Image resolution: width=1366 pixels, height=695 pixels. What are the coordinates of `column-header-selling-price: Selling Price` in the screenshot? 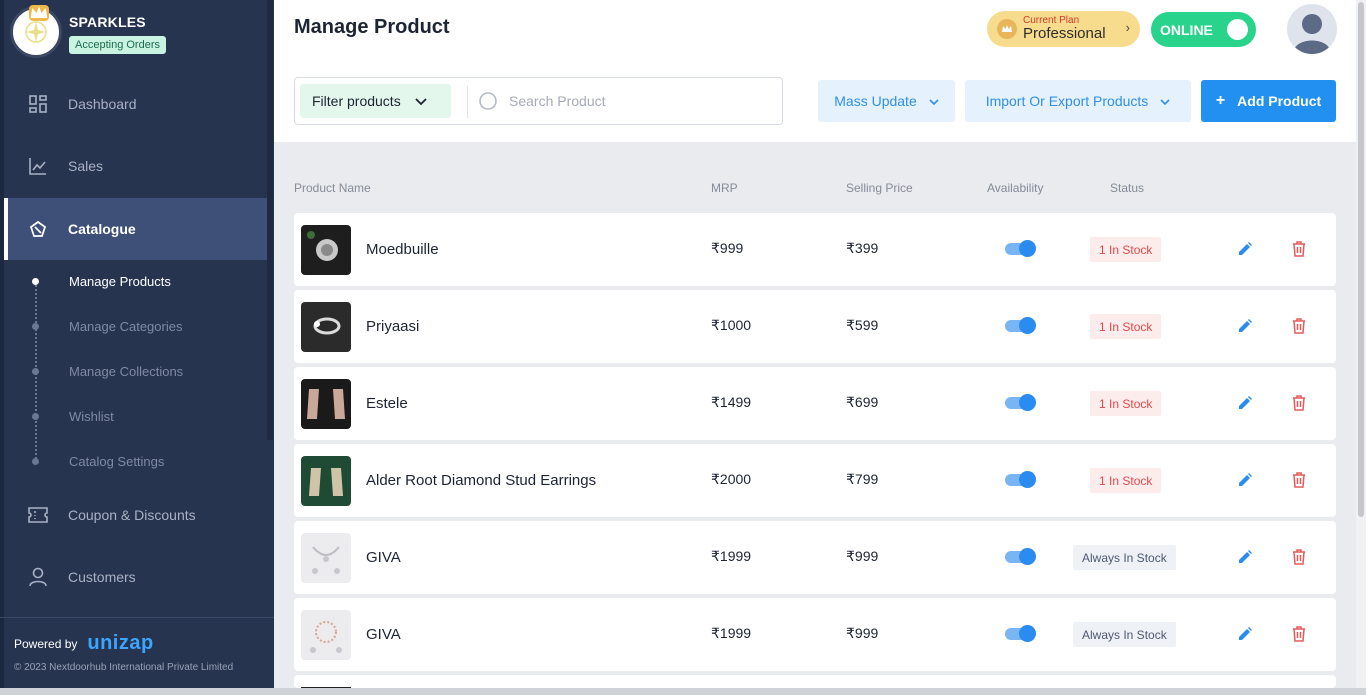 It's located at (879, 188).